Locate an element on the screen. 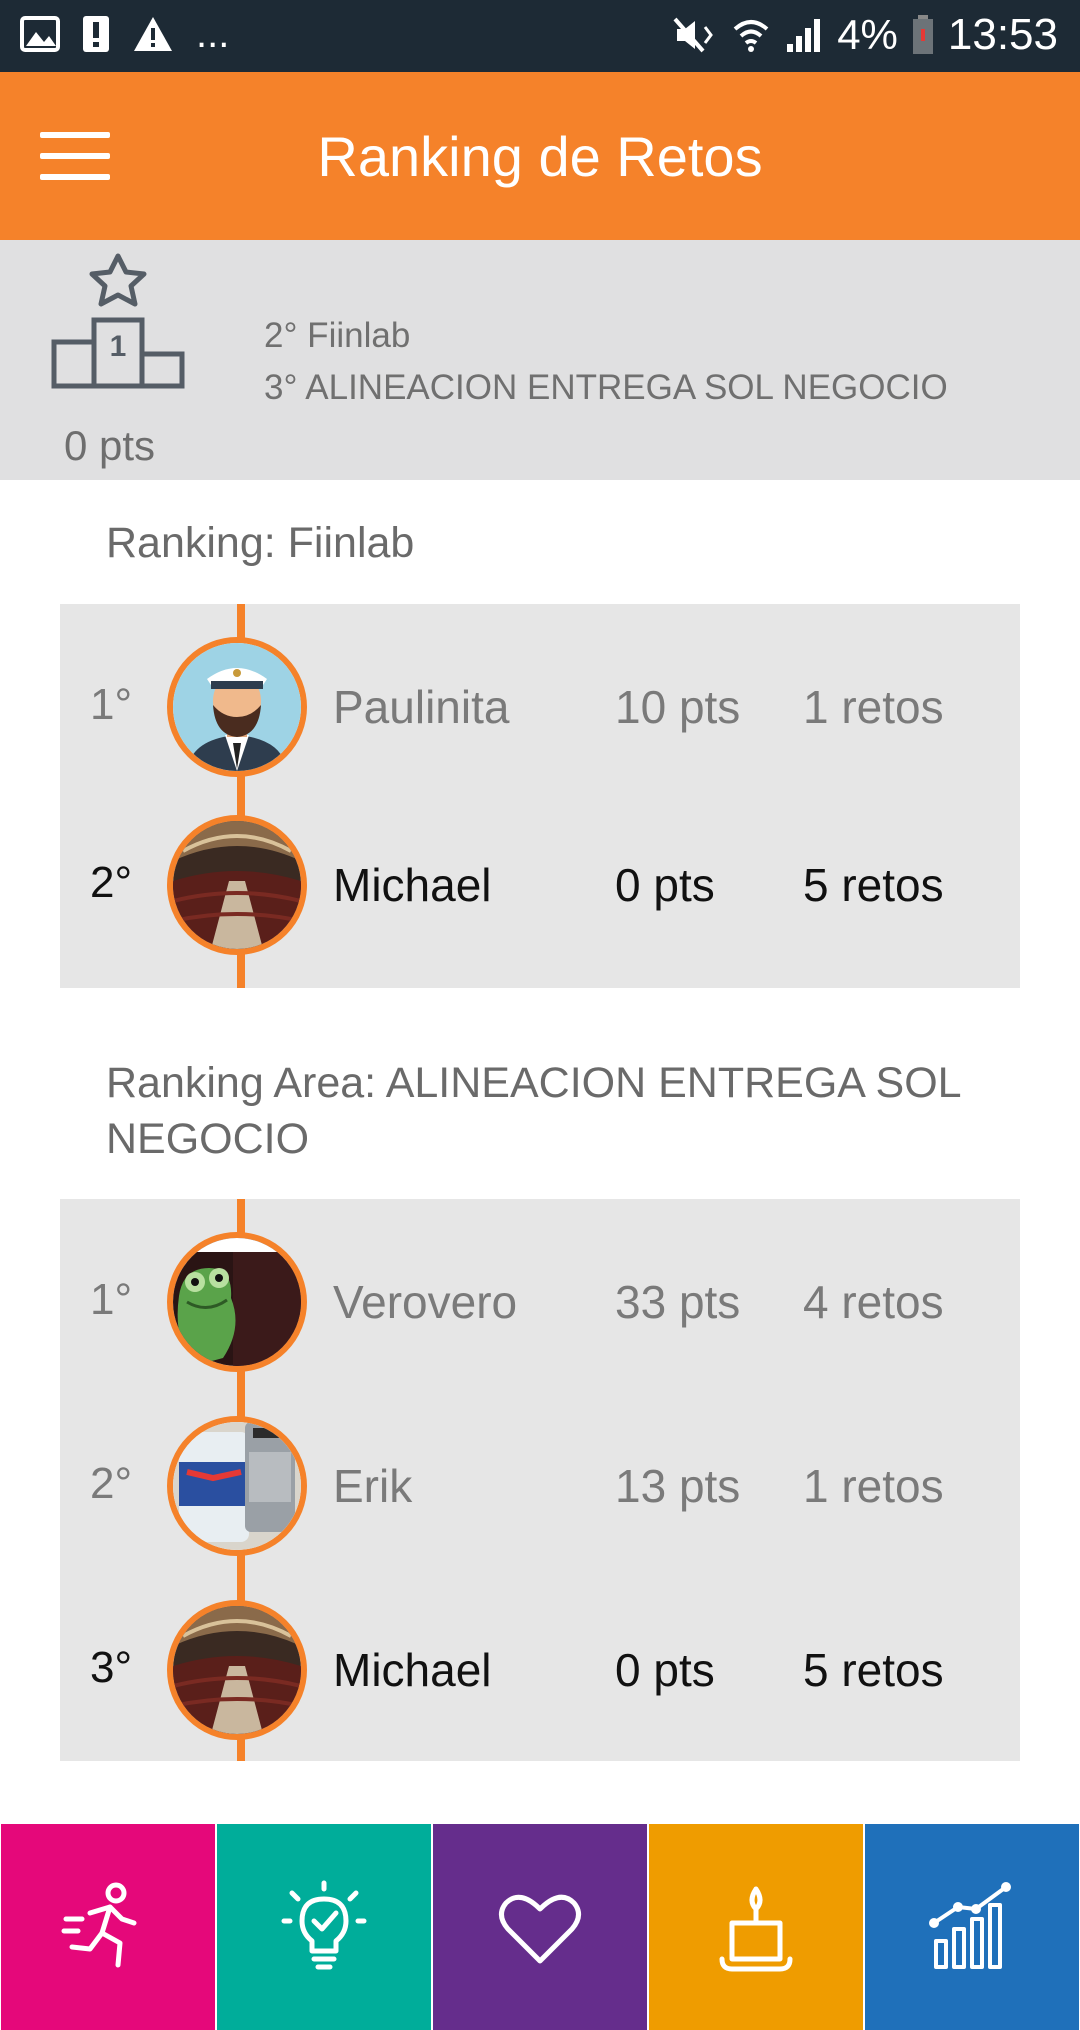 The width and height of the screenshot is (1080, 2030). alert-file-icon is located at coordinates (96, 34).